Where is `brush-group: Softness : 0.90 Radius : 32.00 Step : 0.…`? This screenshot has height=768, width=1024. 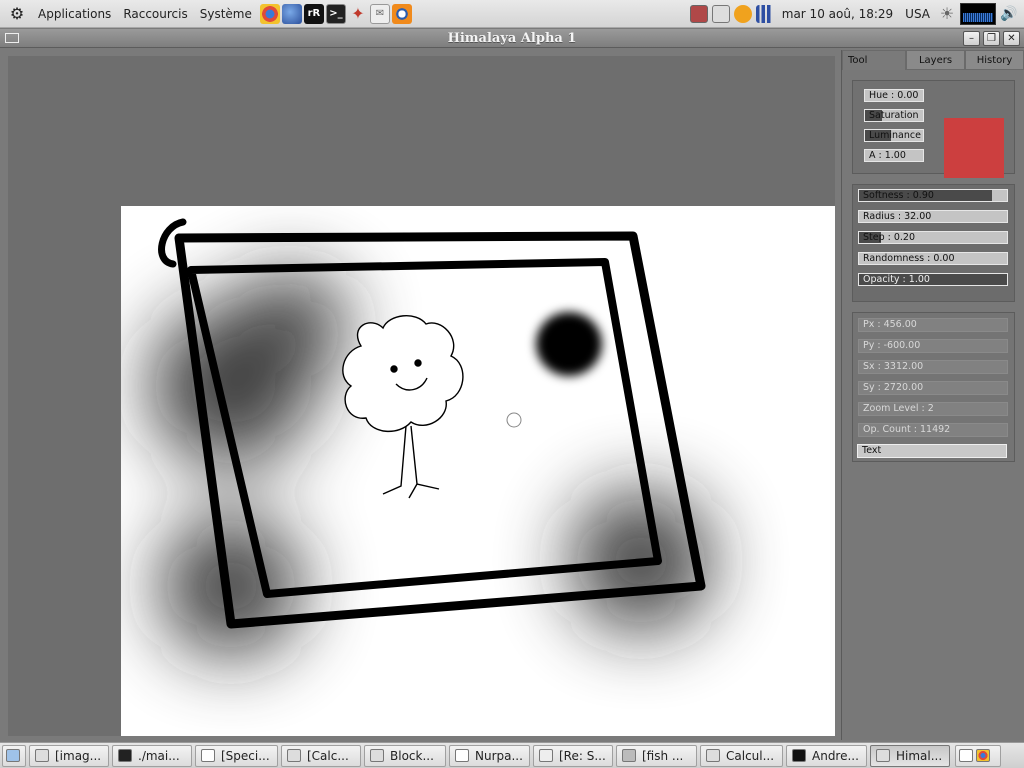 brush-group: Softness : 0.90 Radius : 32.00 Step : 0.… is located at coordinates (933, 243).